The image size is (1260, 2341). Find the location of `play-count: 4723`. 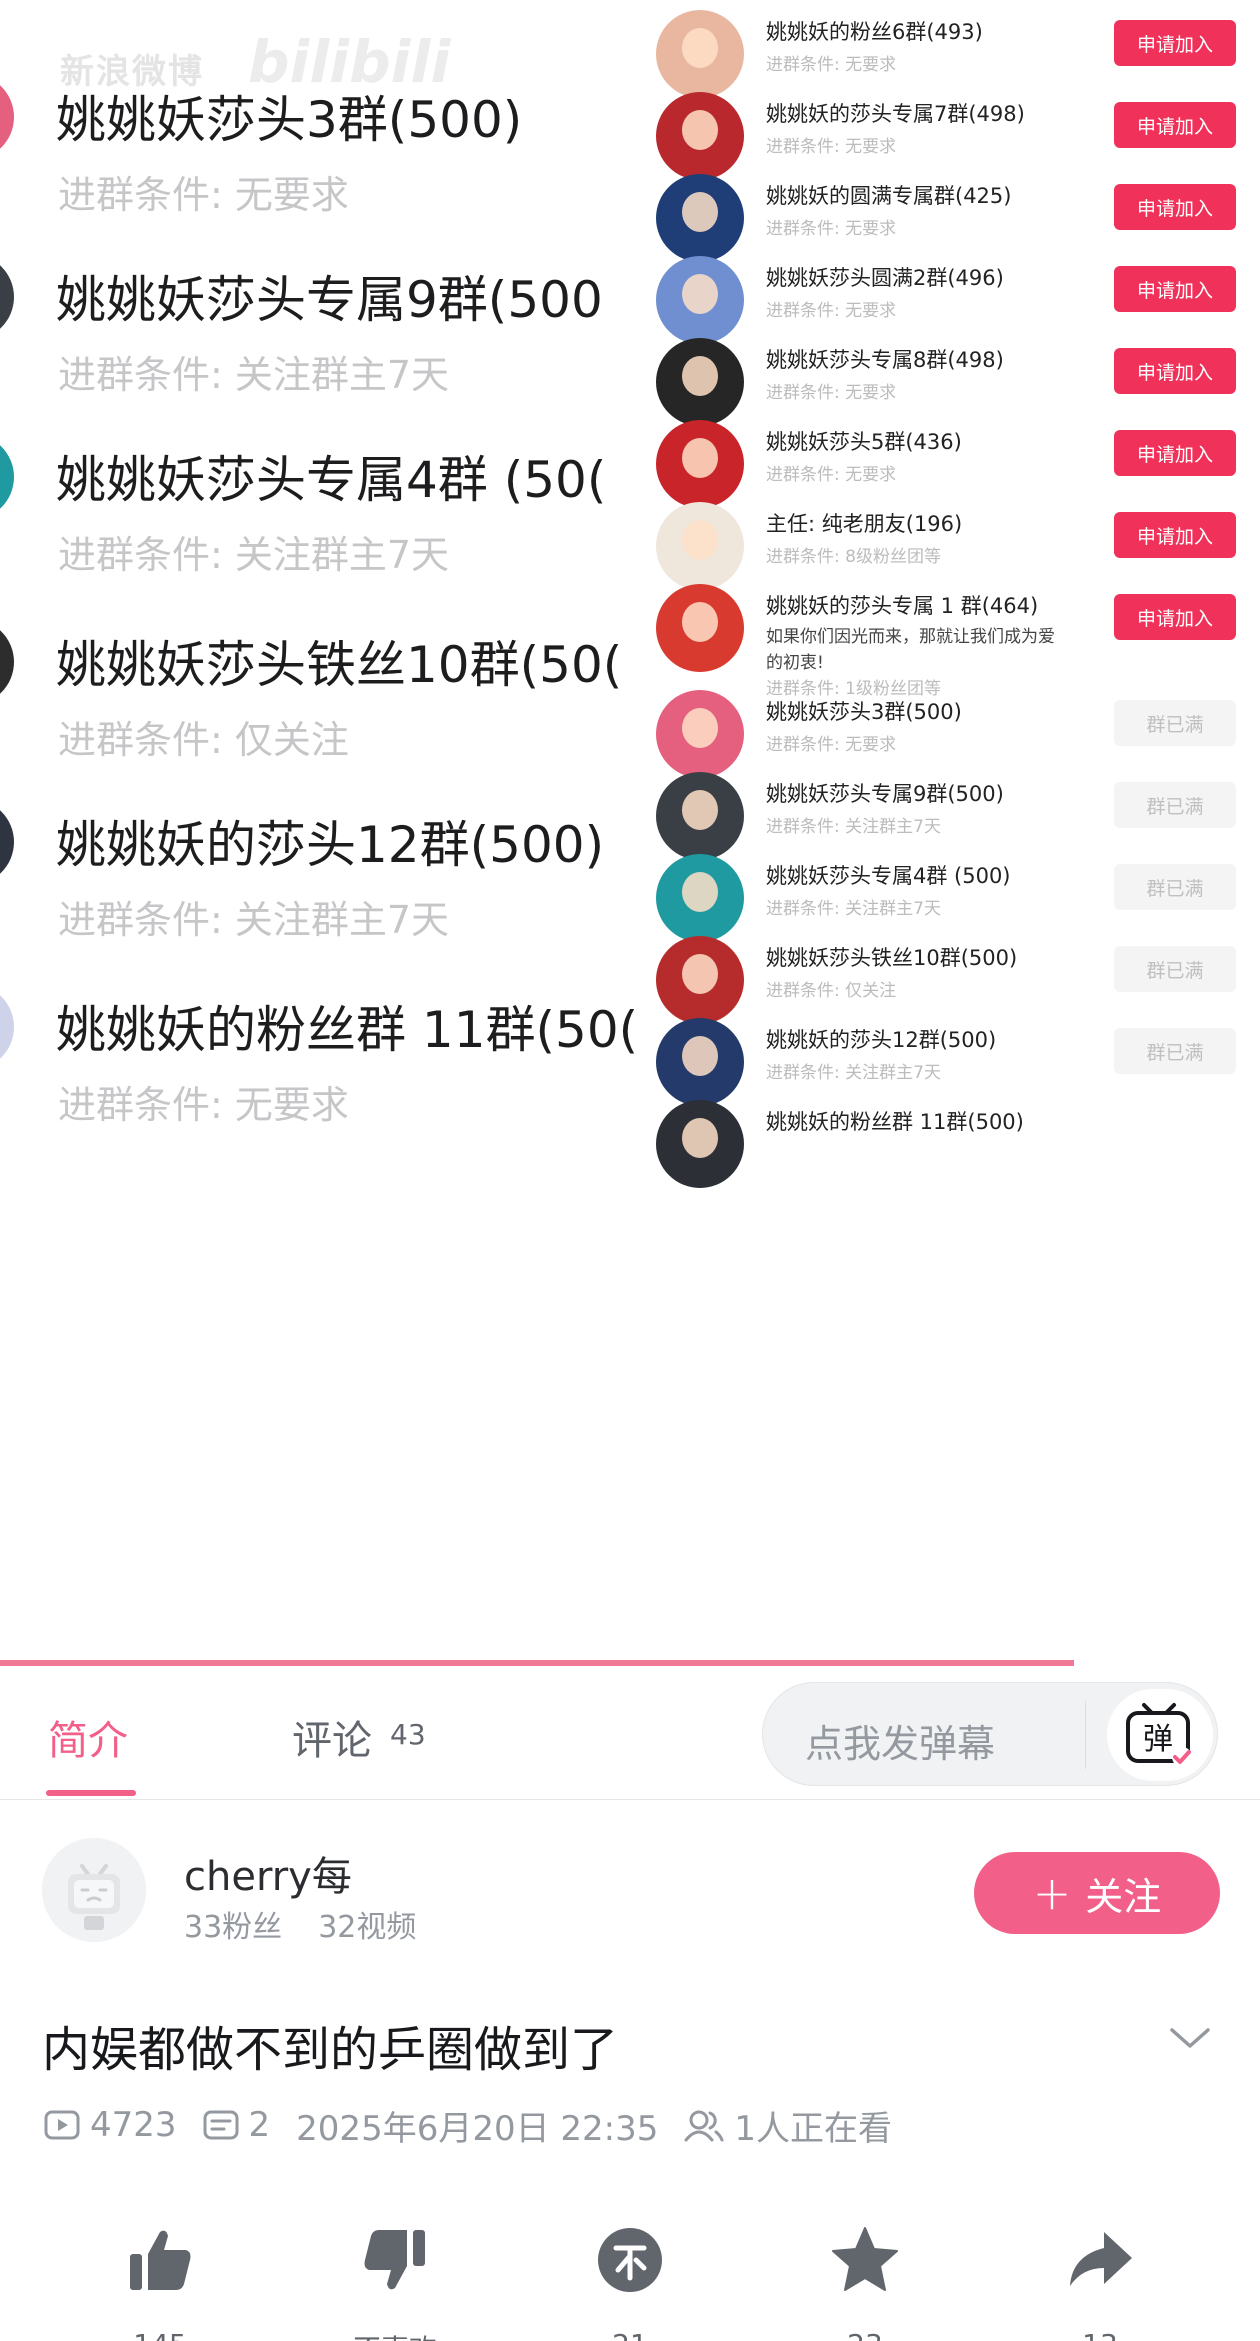

play-count: 4723 is located at coordinates (133, 2125).